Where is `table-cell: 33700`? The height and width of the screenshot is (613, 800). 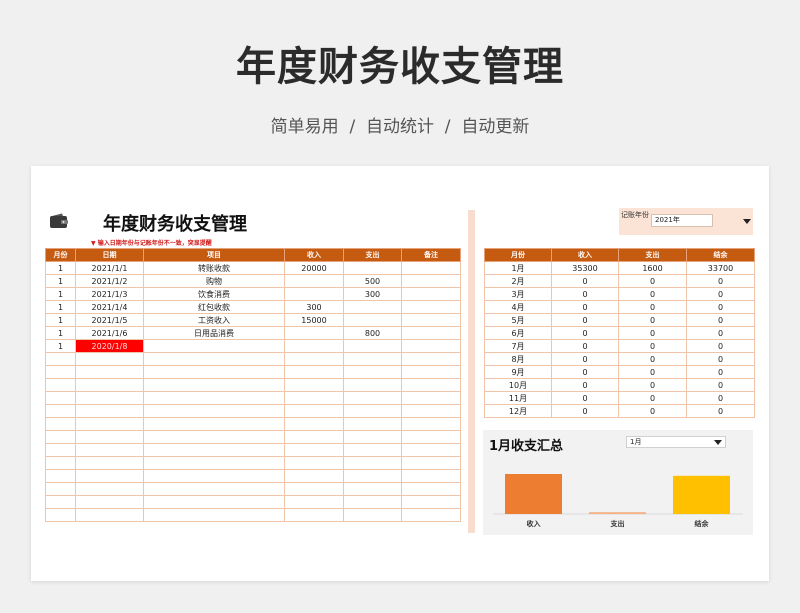 table-cell: 33700 is located at coordinates (720, 268).